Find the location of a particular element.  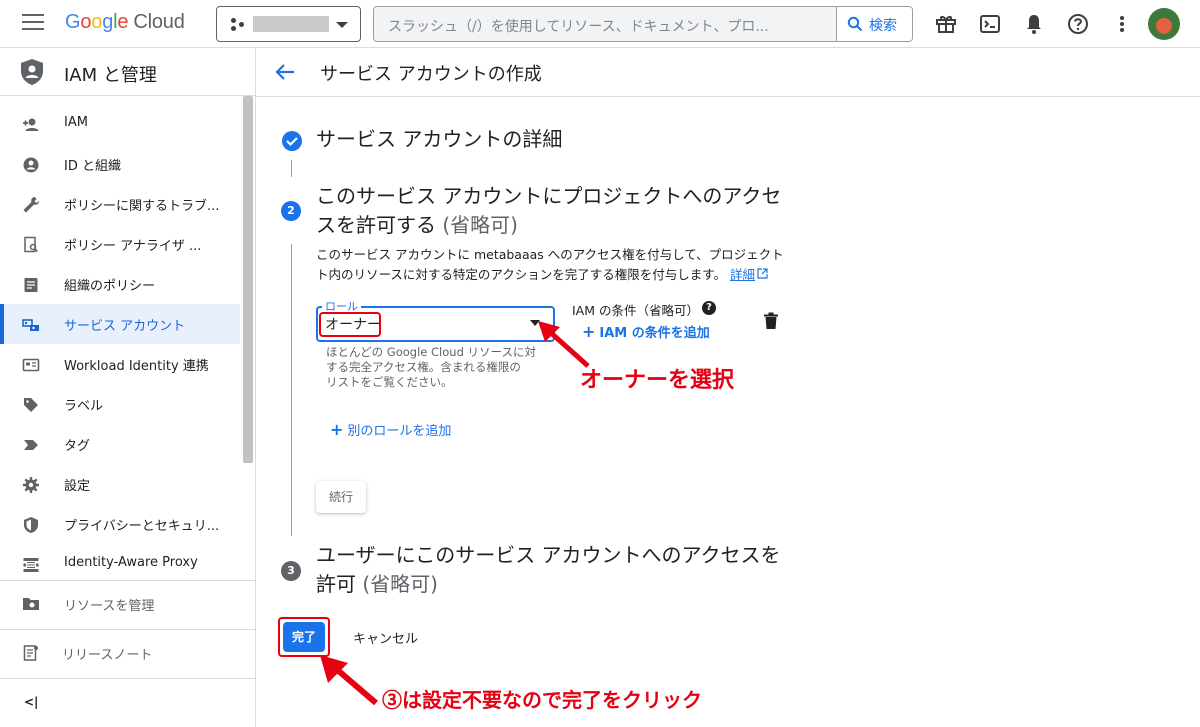

sidebar-item-label: ラベル is located at coordinates (84, 406).